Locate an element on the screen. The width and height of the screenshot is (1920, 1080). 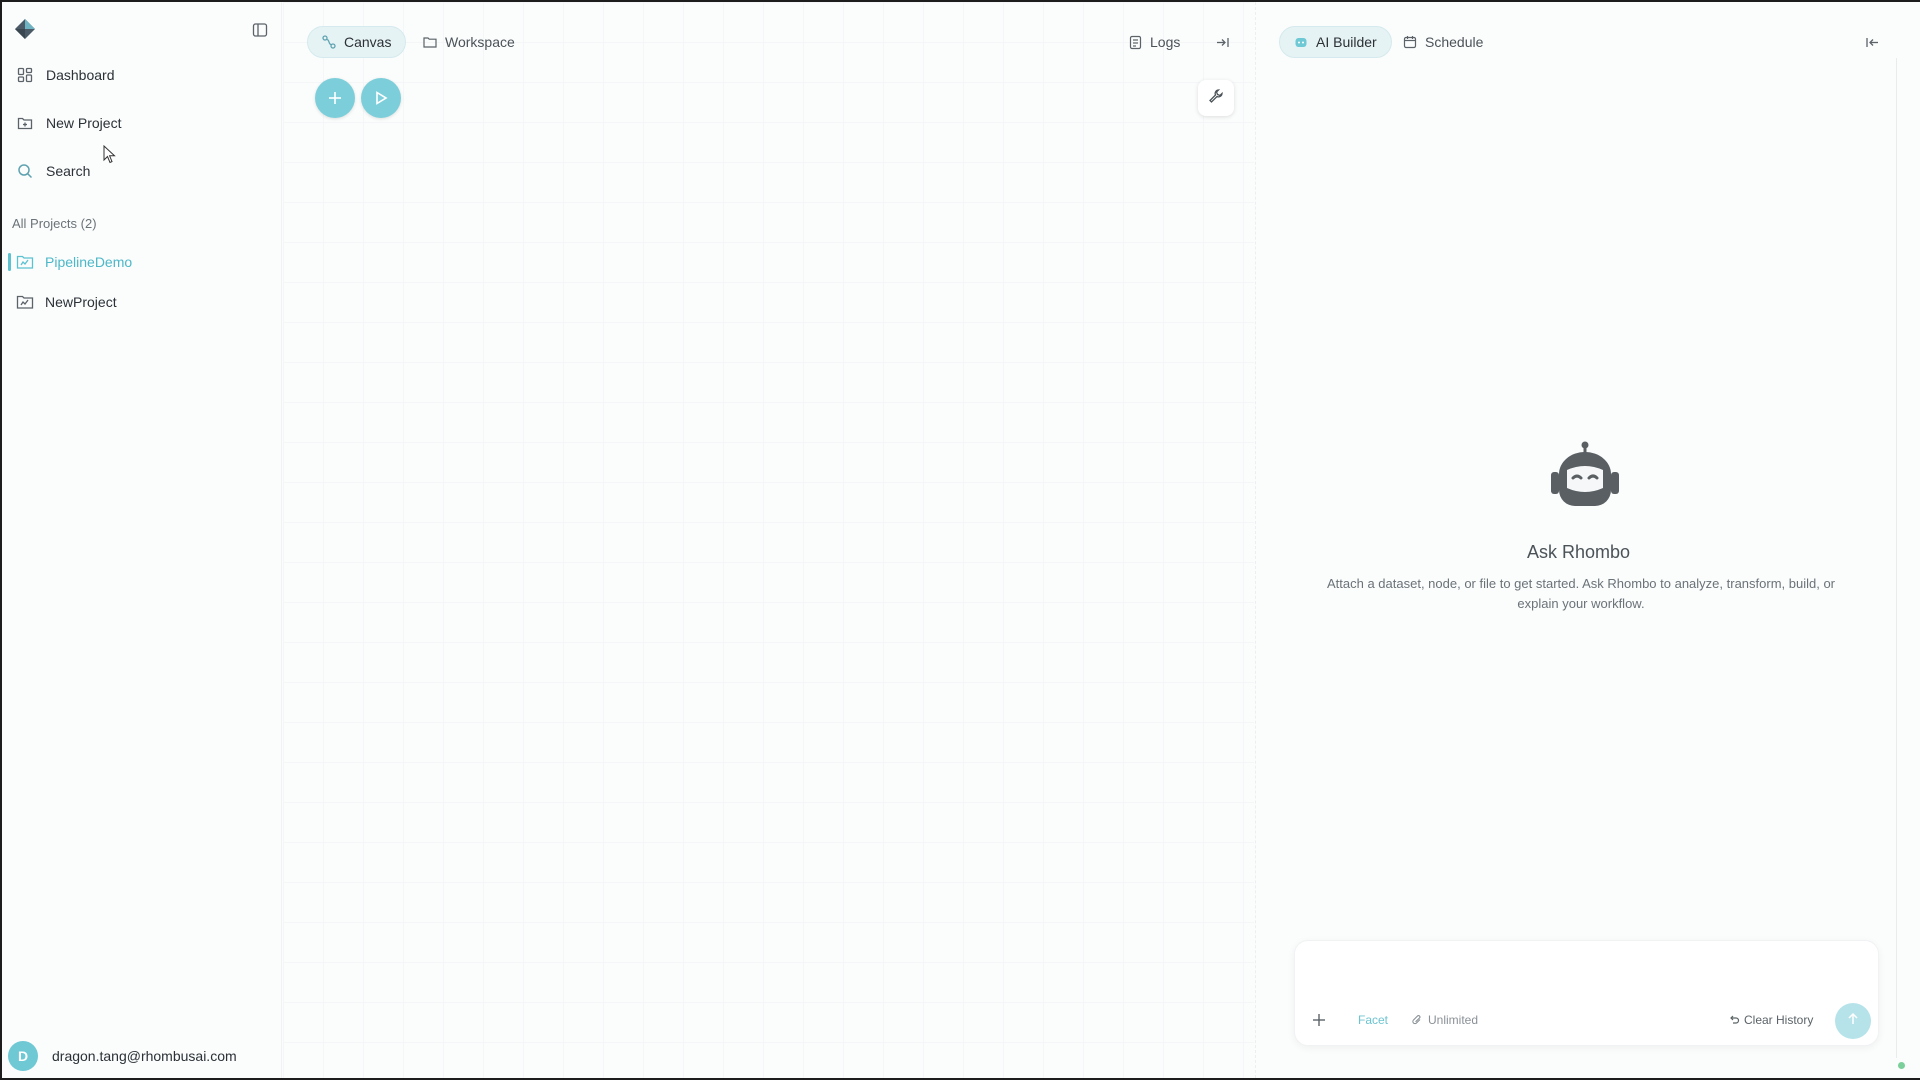
dashboard-icon is located at coordinates (25, 75).